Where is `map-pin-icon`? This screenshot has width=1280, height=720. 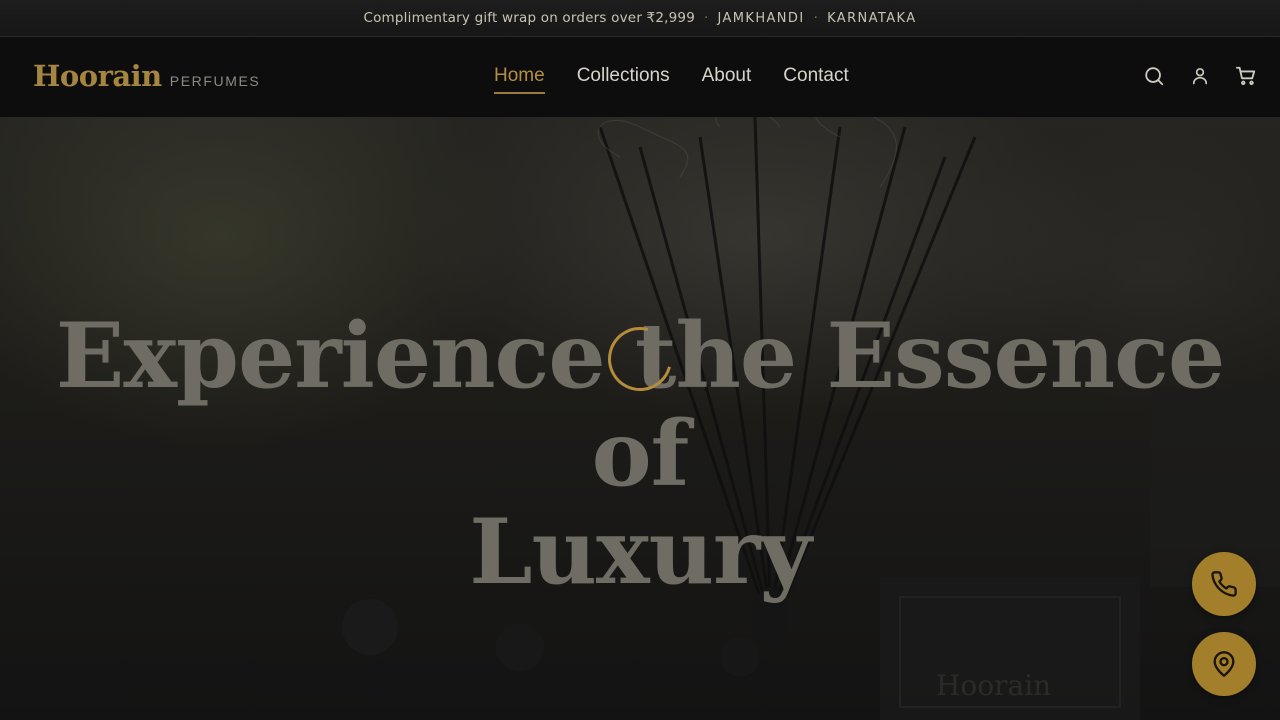 map-pin-icon is located at coordinates (1224, 664).